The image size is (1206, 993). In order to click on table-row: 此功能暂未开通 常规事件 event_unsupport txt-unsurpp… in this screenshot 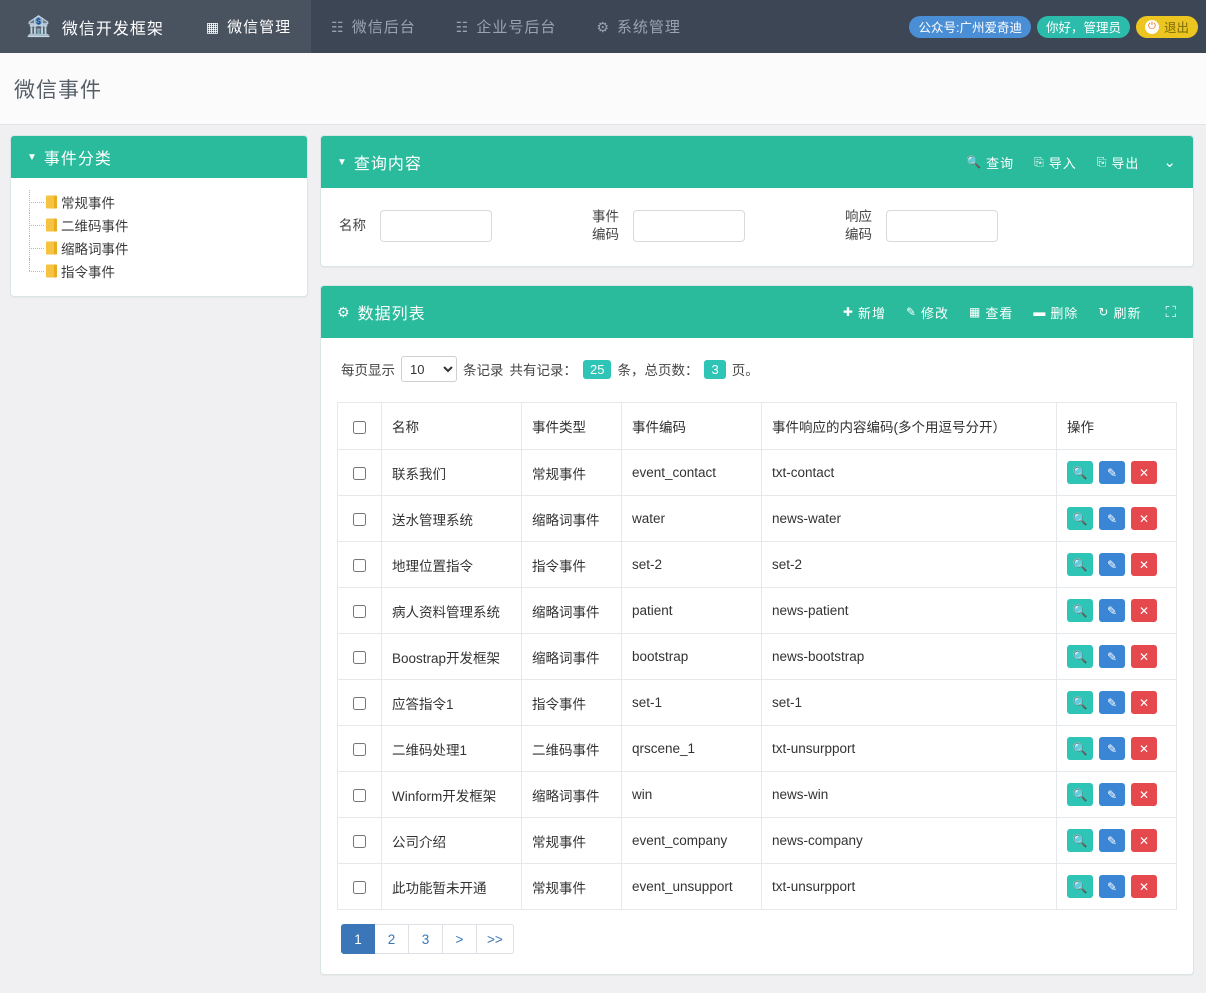, I will do `click(757, 887)`.